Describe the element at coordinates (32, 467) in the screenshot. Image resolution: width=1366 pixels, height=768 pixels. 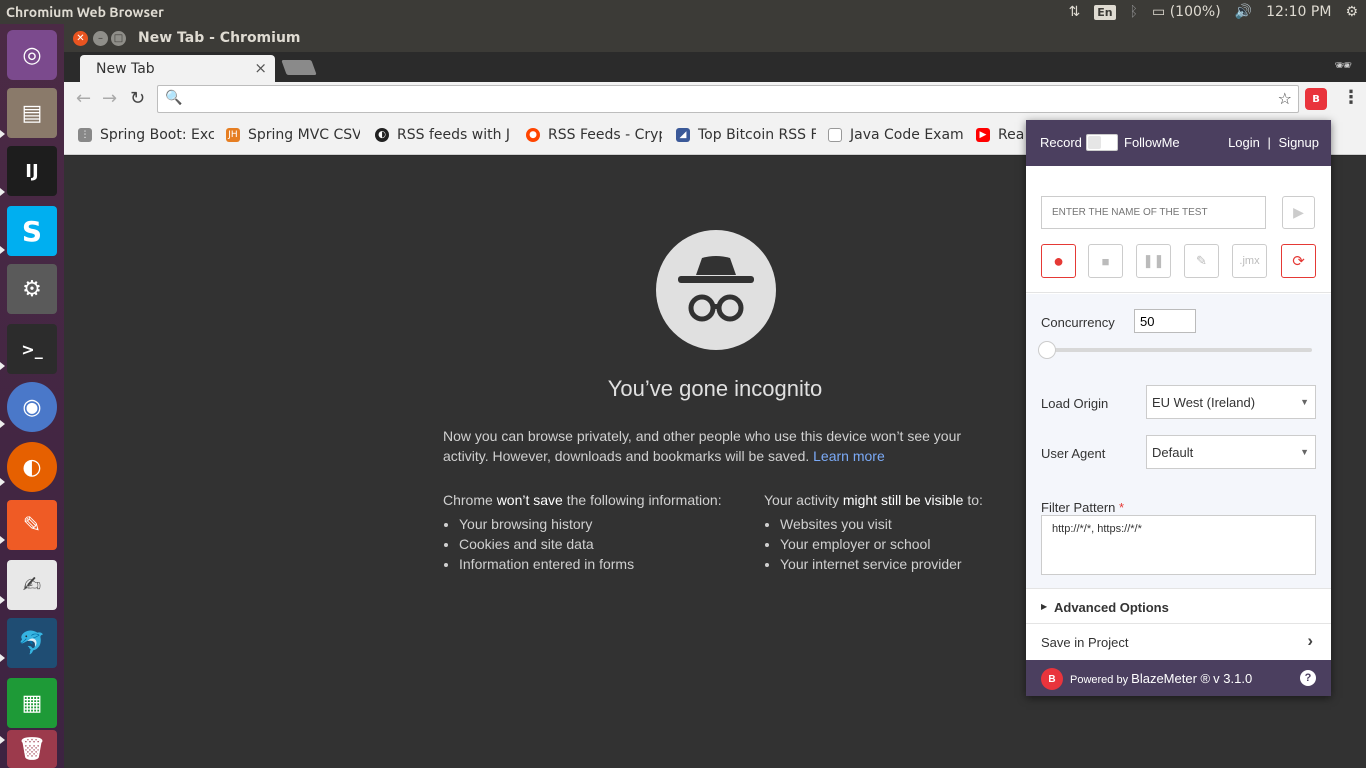
I see `firefox-icon: ◐` at that location.